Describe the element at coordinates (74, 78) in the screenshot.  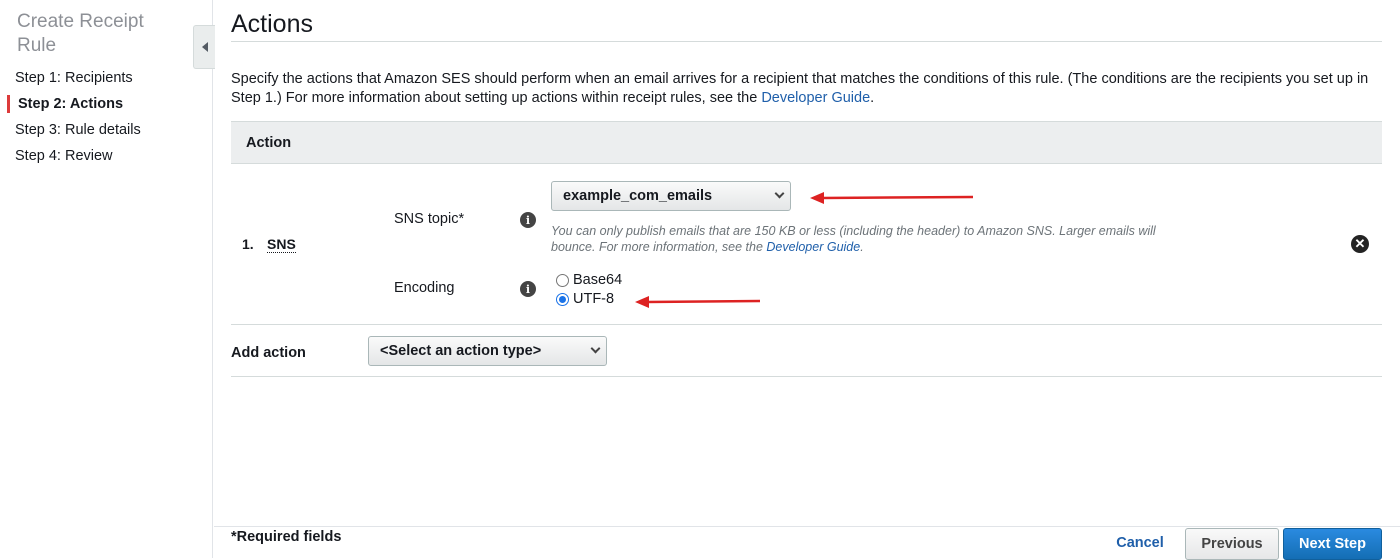
I see `step-recipients: Step 1: Recipients` at that location.